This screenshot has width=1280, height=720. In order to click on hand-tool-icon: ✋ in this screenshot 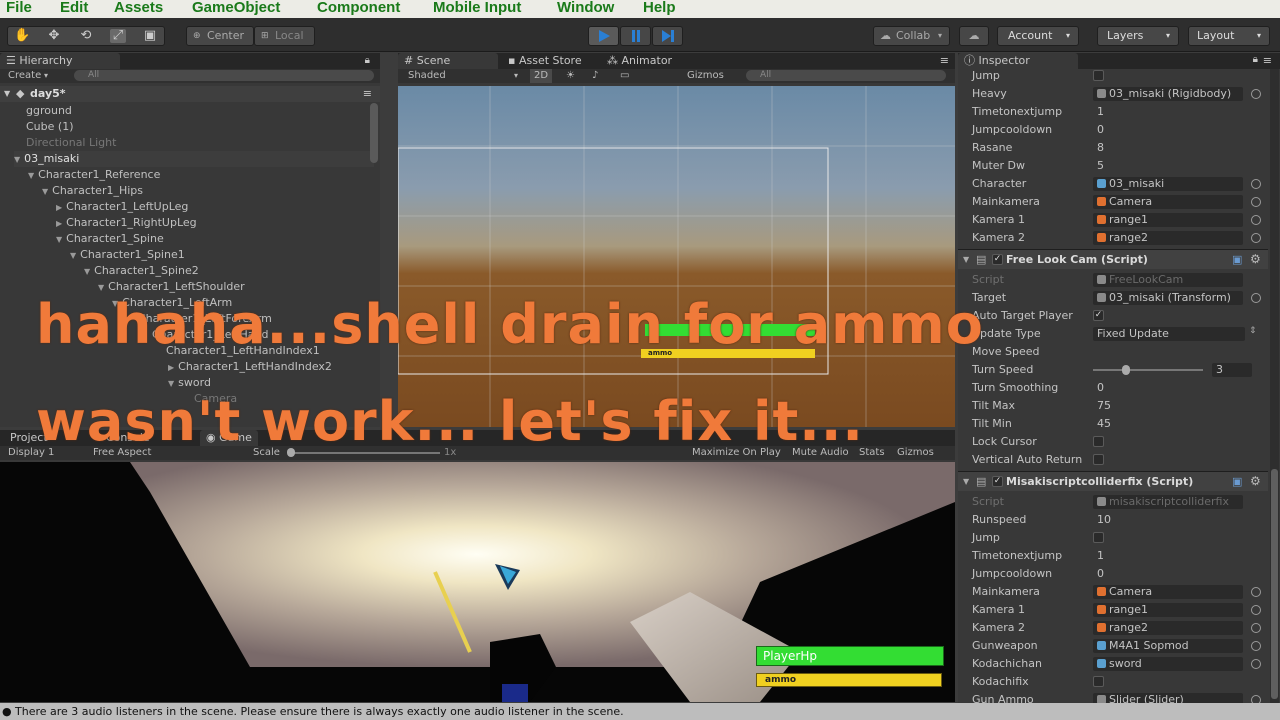, I will do `click(22, 36)`.